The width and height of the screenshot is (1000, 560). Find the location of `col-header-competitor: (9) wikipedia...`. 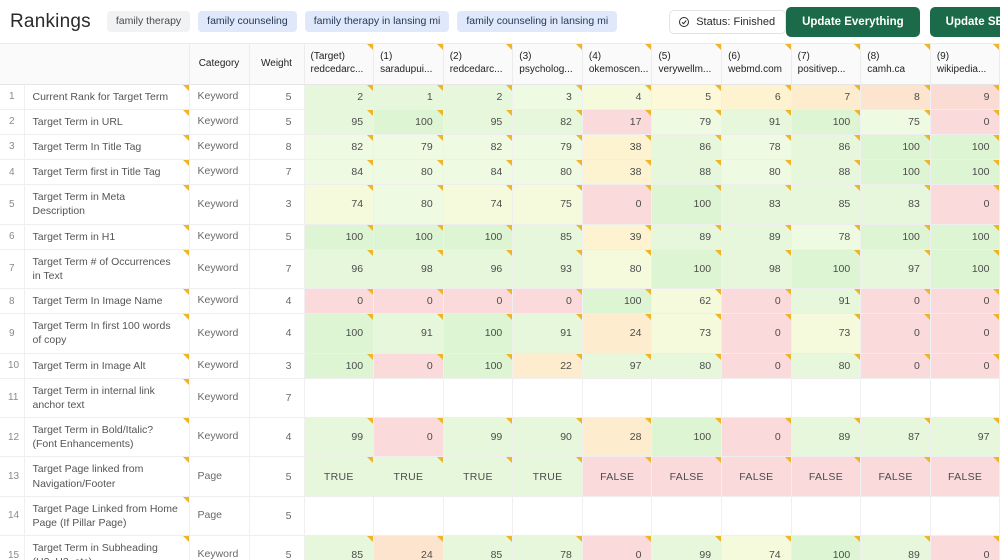

col-header-competitor: (9) wikipedia... is located at coordinates (965, 64).